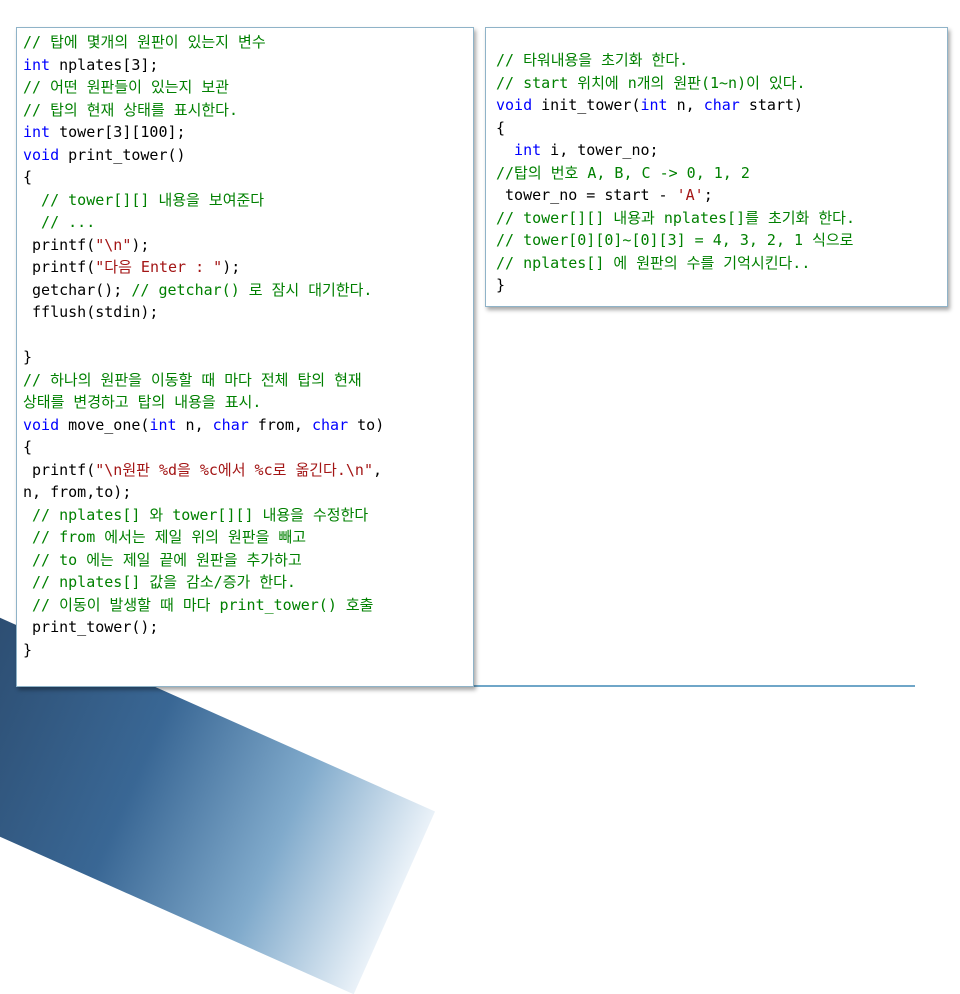 The width and height of the screenshot is (960, 994). What do you see at coordinates (192, 379) in the screenshot?
I see `code-token: // 하나의 원판을 이동할 때 마다 전체 탑의 현재` at bounding box center [192, 379].